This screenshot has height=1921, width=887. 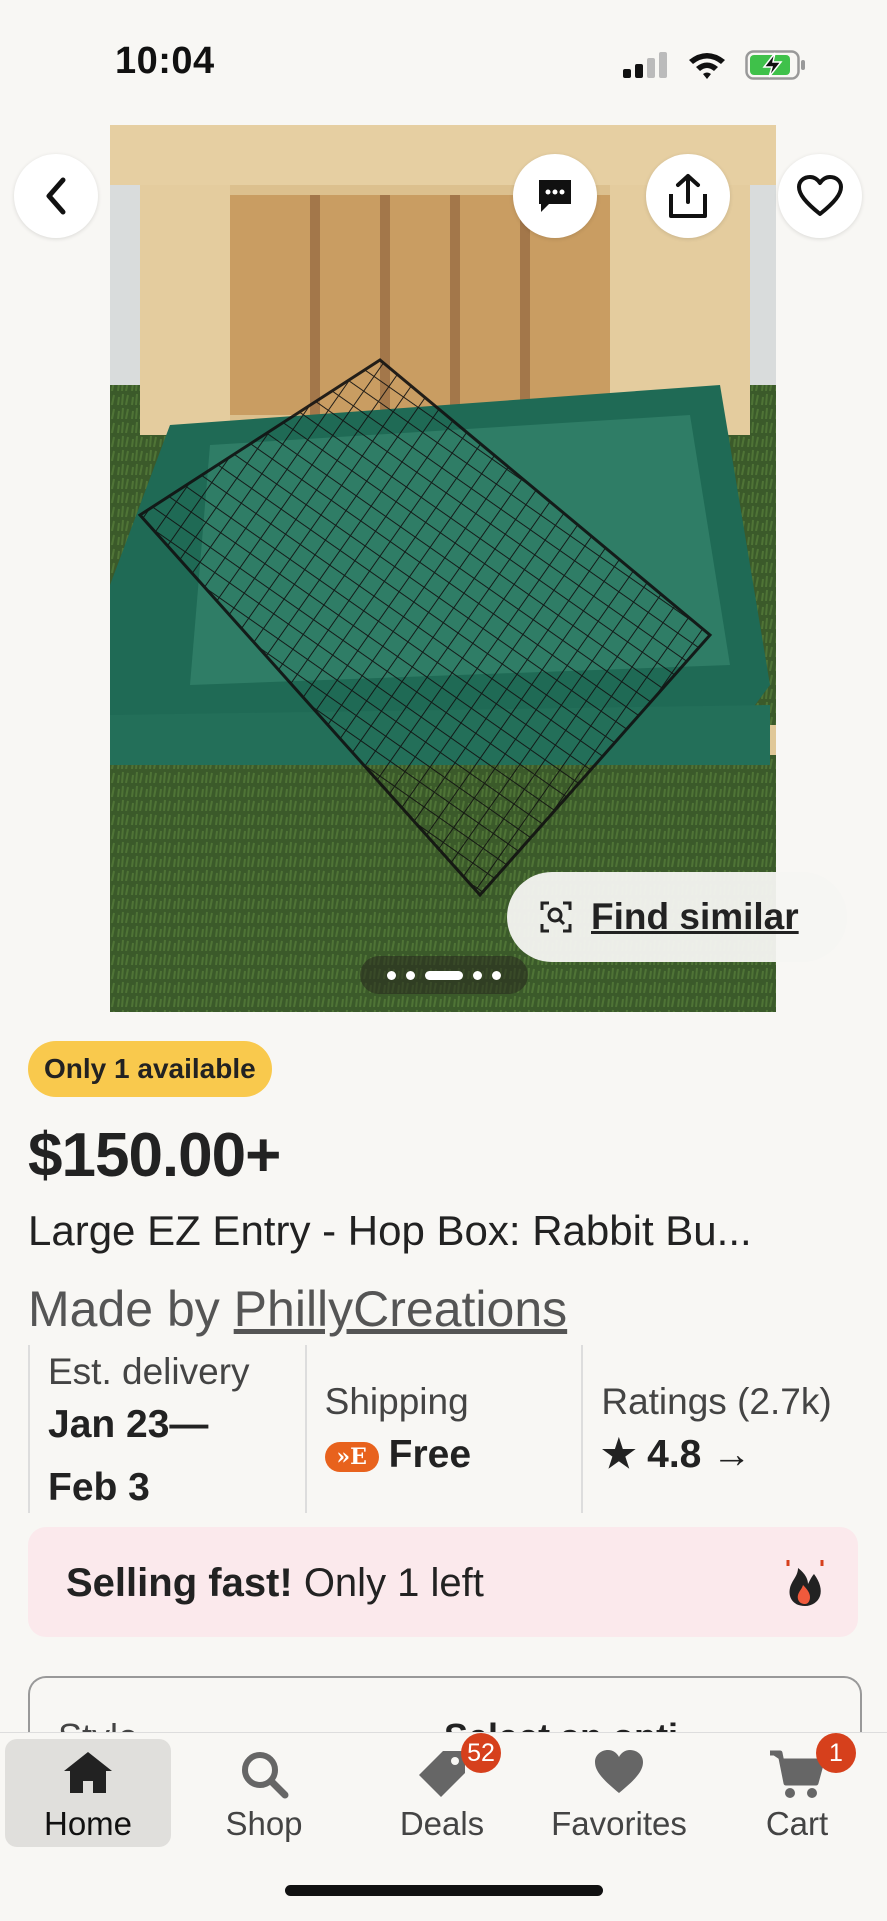 I want to click on chevron-left-icon, so click(x=56, y=196).